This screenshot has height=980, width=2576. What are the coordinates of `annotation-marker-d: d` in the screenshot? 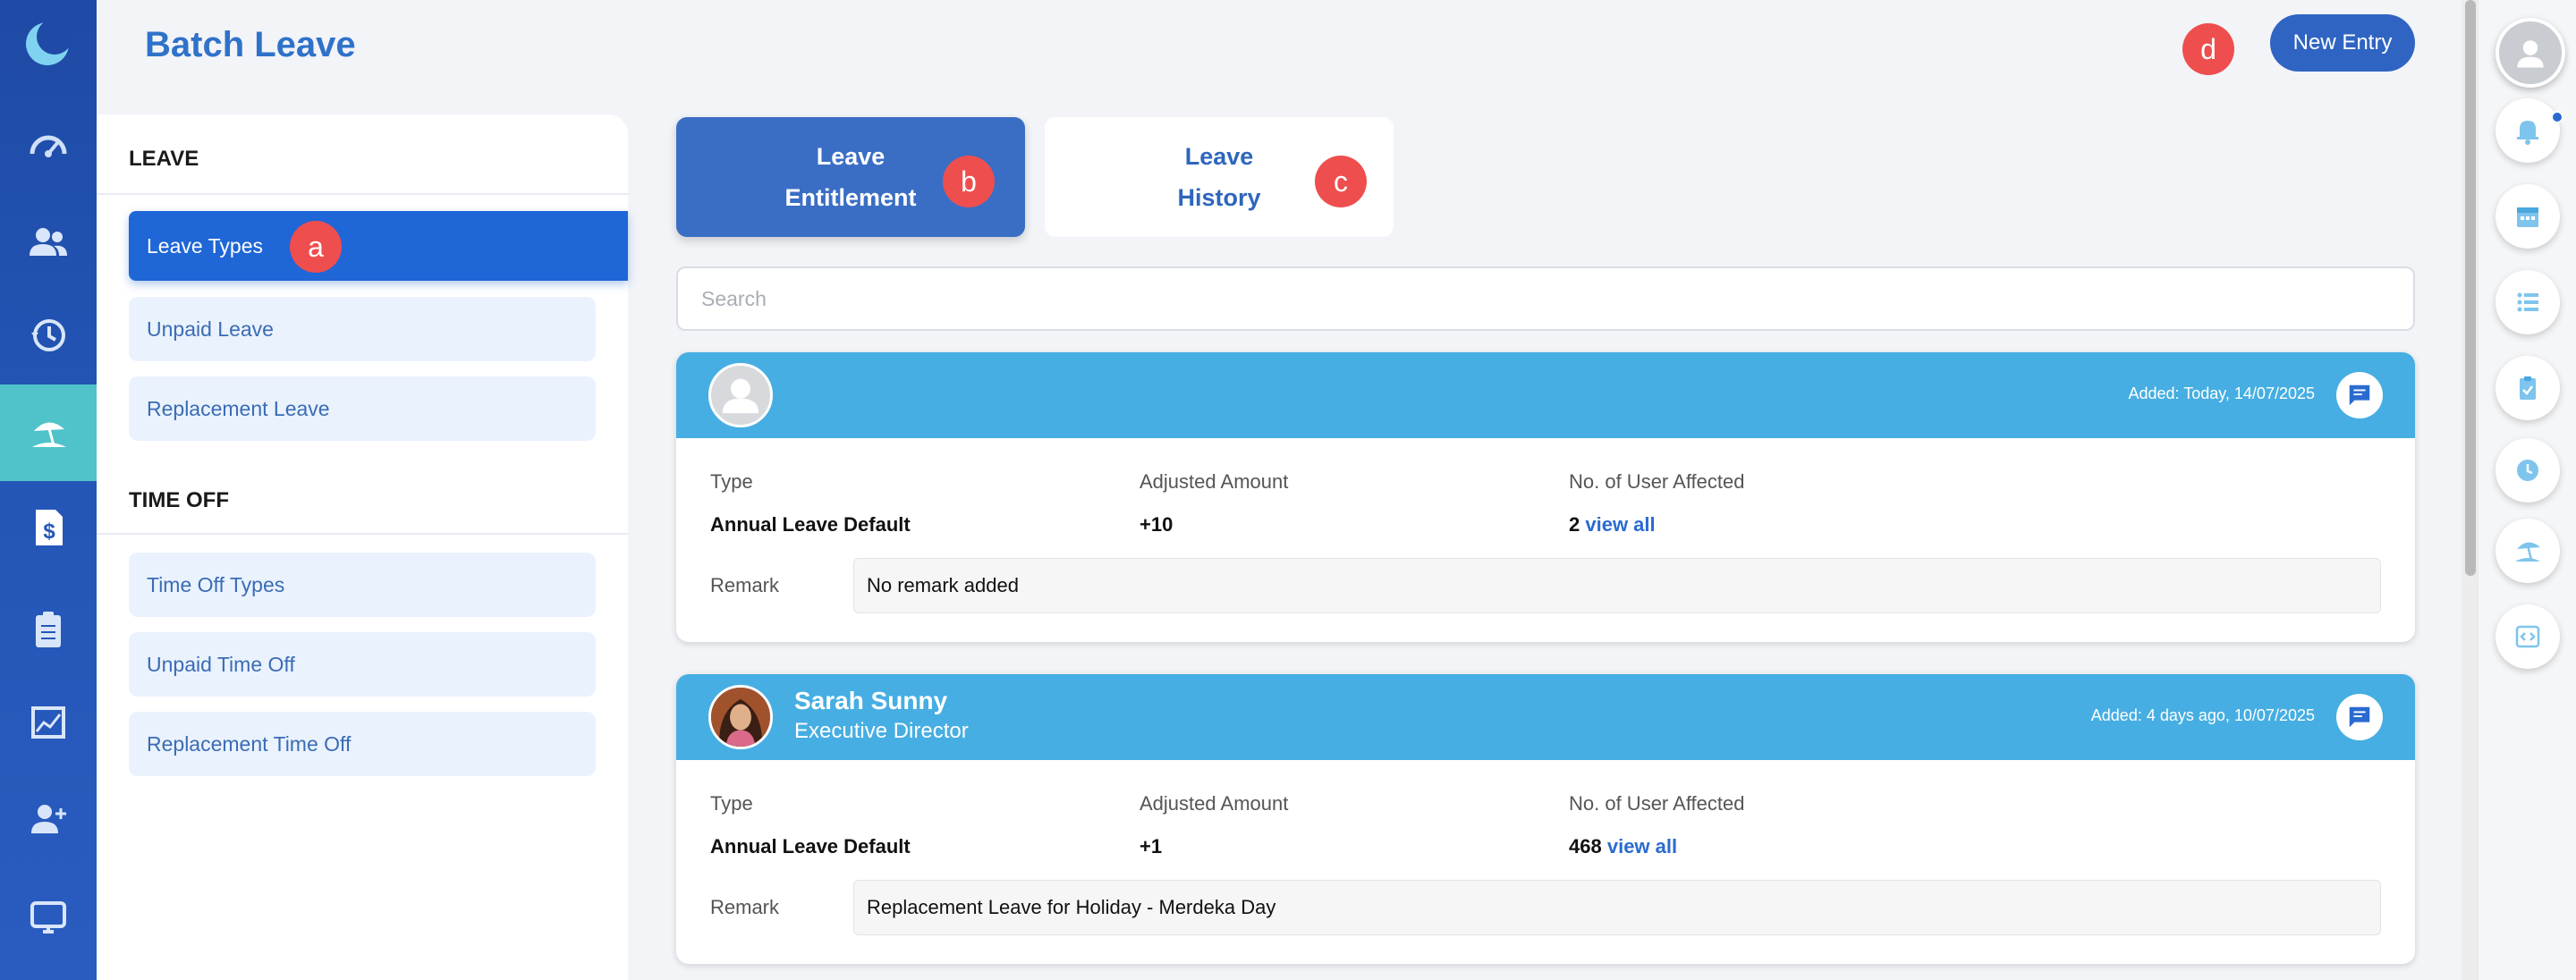 It's located at (2208, 49).